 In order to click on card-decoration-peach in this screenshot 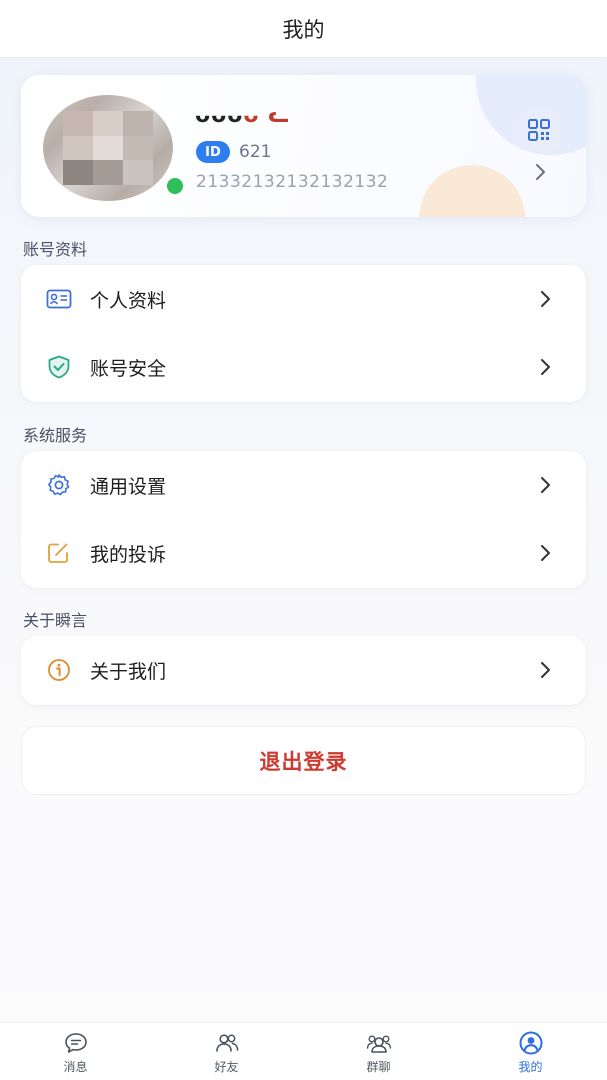, I will do `click(472, 191)`.